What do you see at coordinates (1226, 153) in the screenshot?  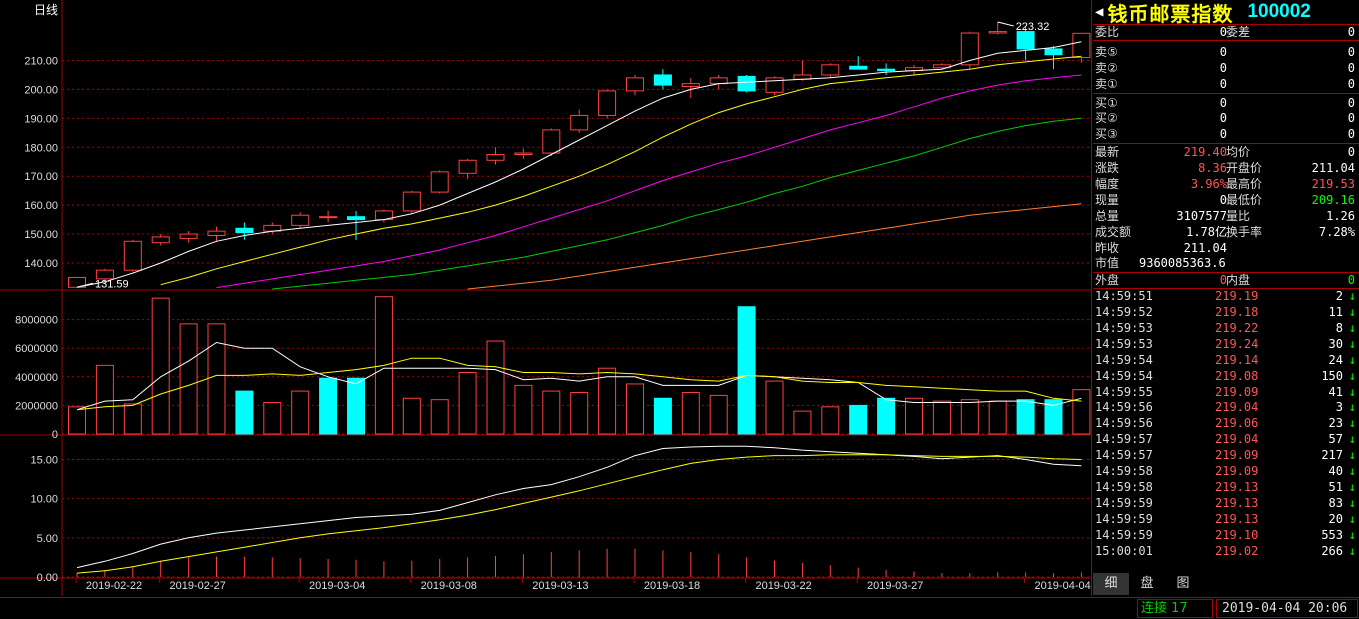 I see `quote-row: 最新 219.40 均价 0` at bounding box center [1226, 153].